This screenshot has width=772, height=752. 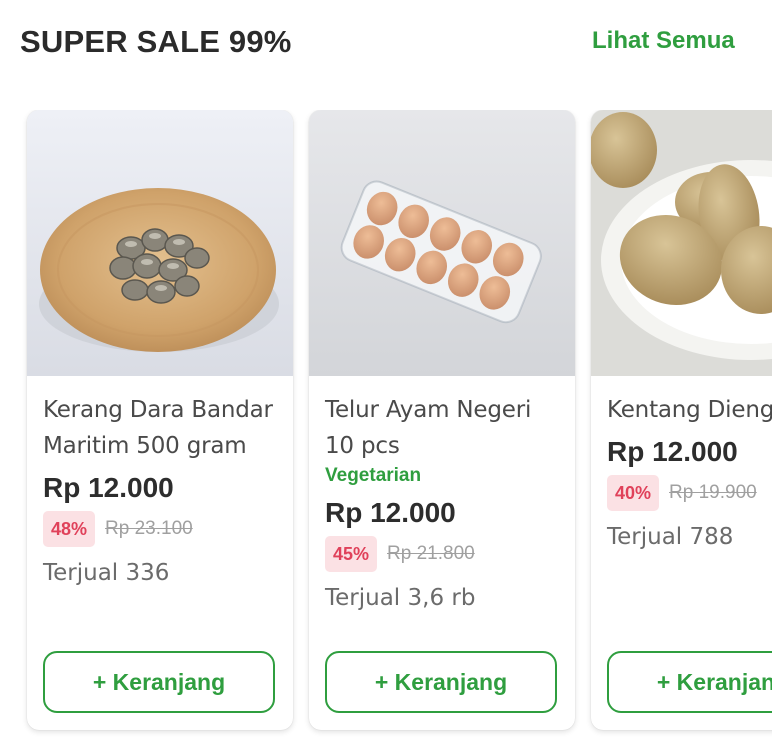 What do you see at coordinates (633, 493) in the screenshot?
I see `discount-badge: 40%` at bounding box center [633, 493].